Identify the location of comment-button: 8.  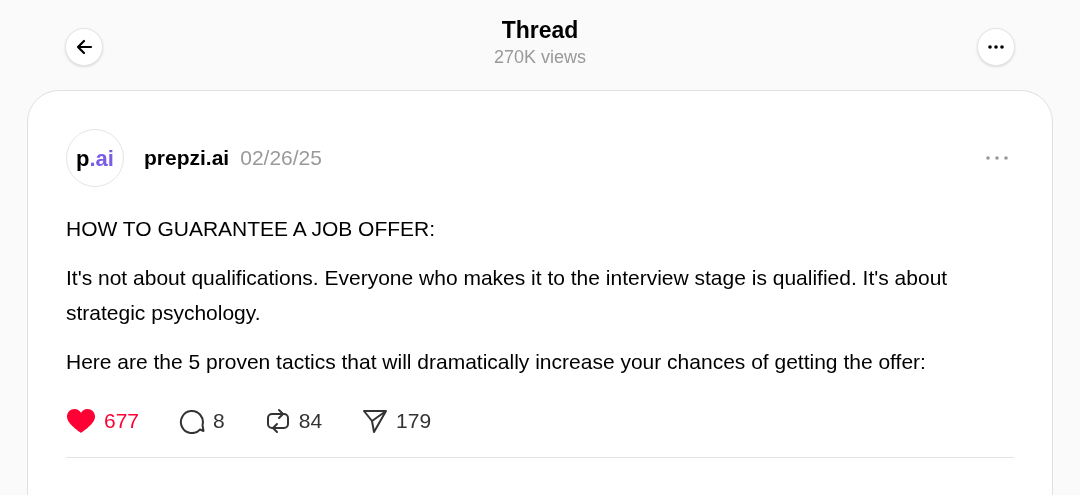
(202, 421).